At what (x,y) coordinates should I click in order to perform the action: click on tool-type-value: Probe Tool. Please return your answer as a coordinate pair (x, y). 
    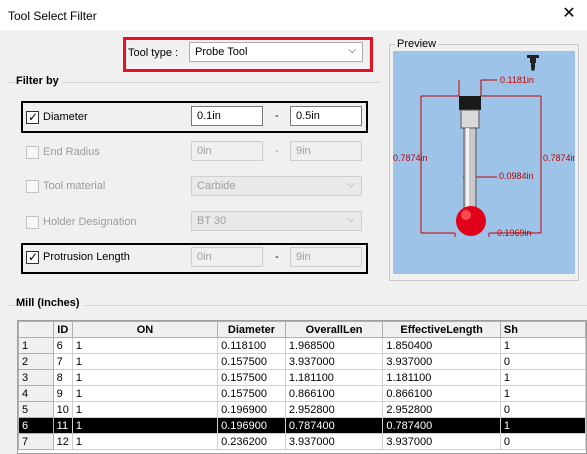
    Looking at the image, I should click on (221, 52).